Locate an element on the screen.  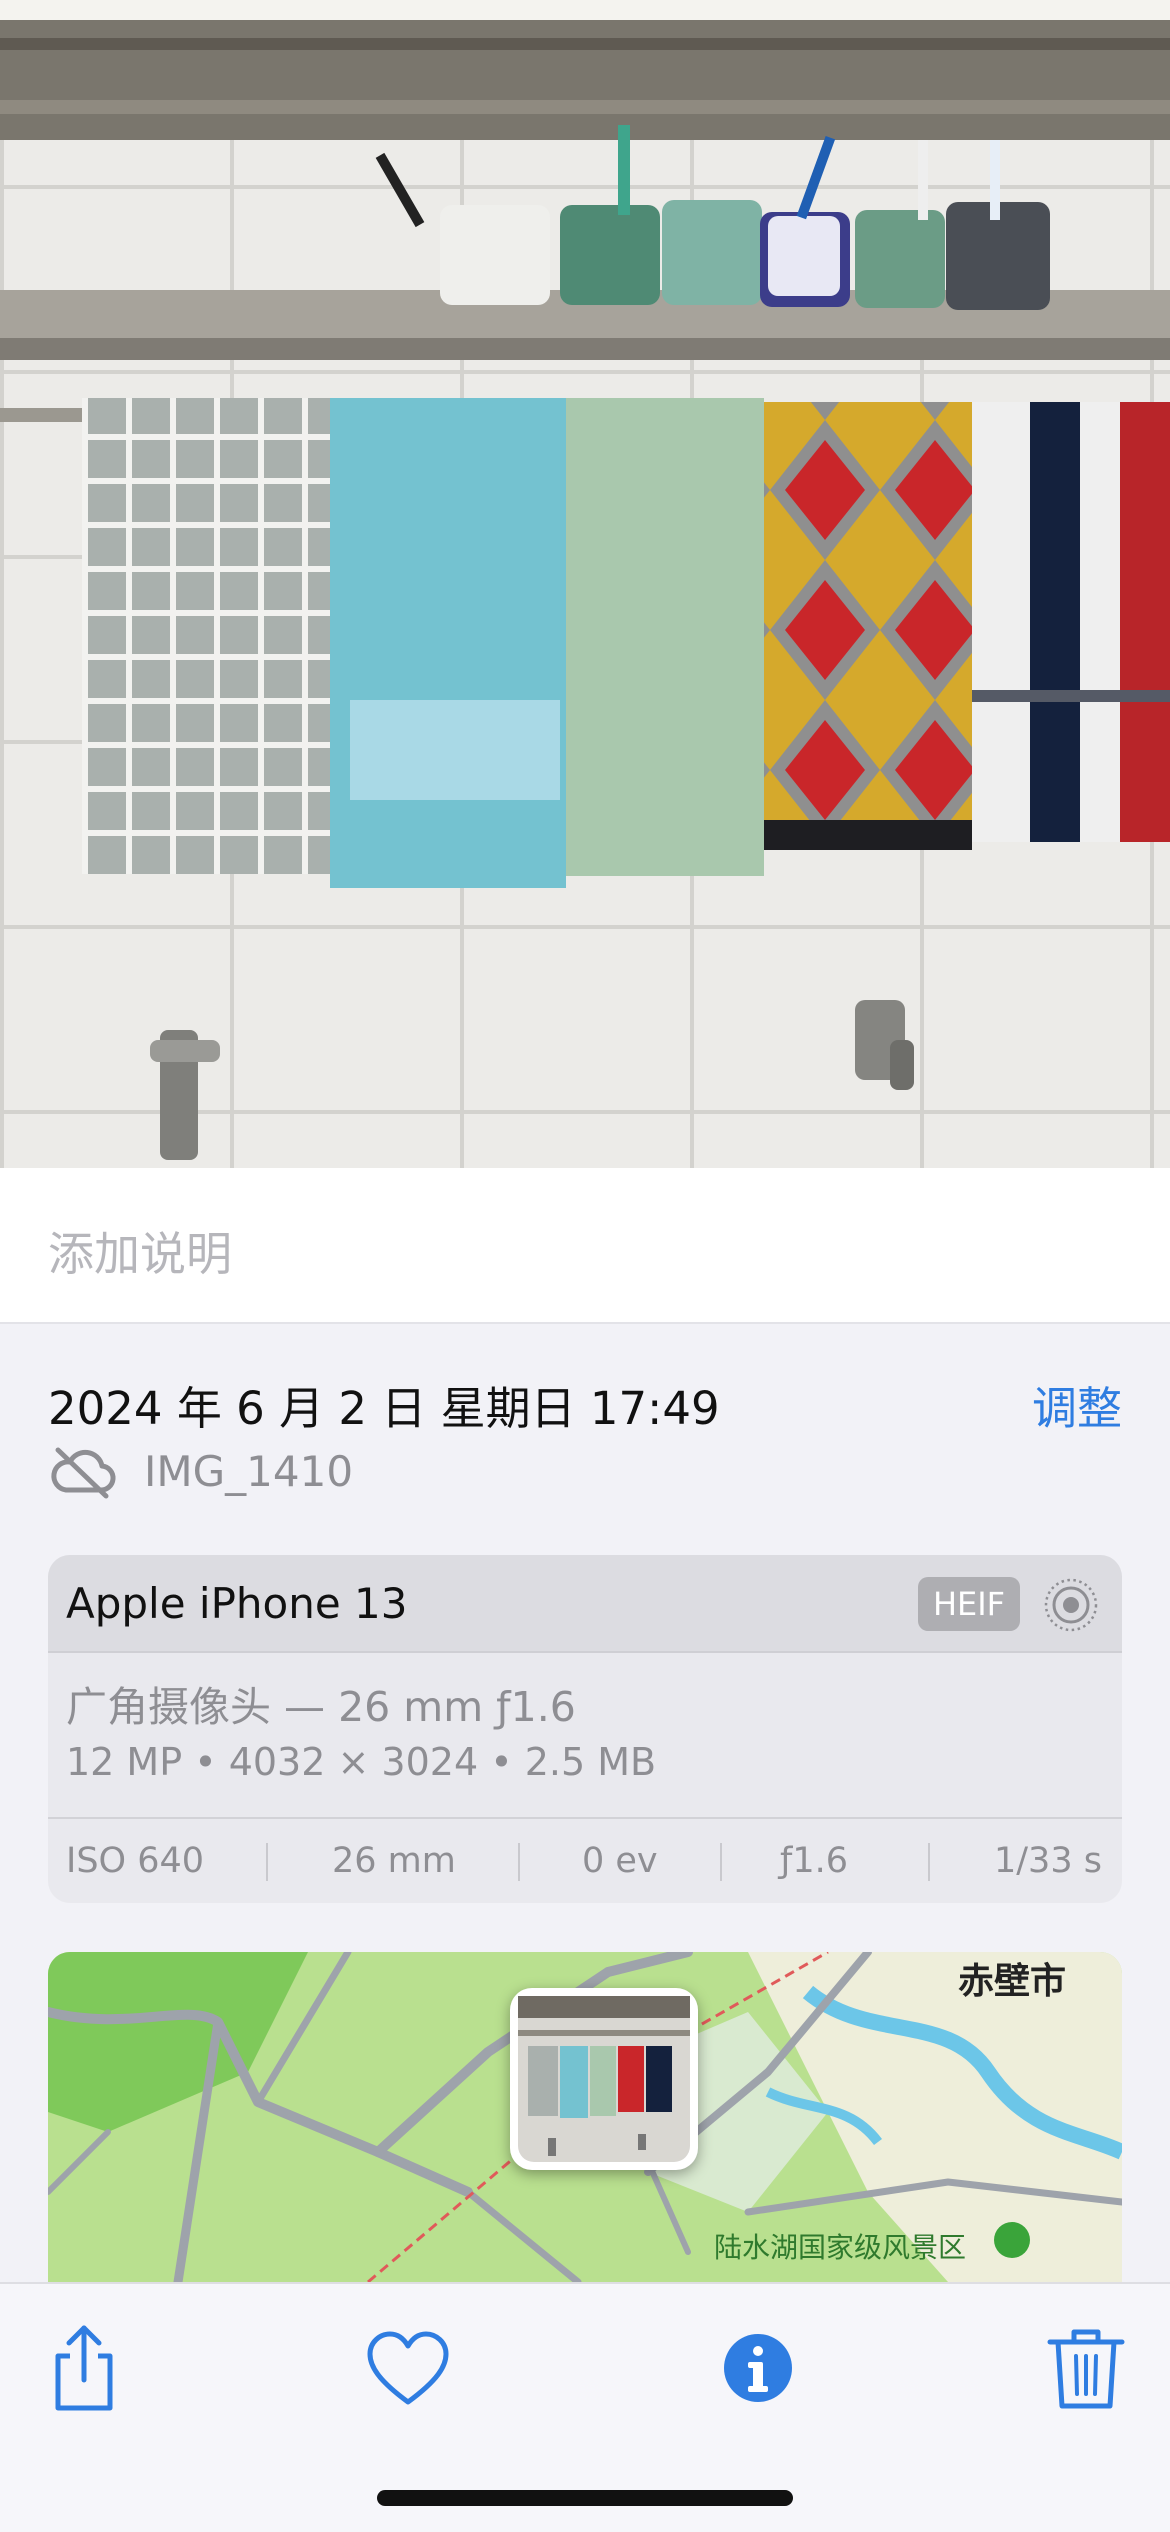
heart-icon is located at coordinates (408, 2368).